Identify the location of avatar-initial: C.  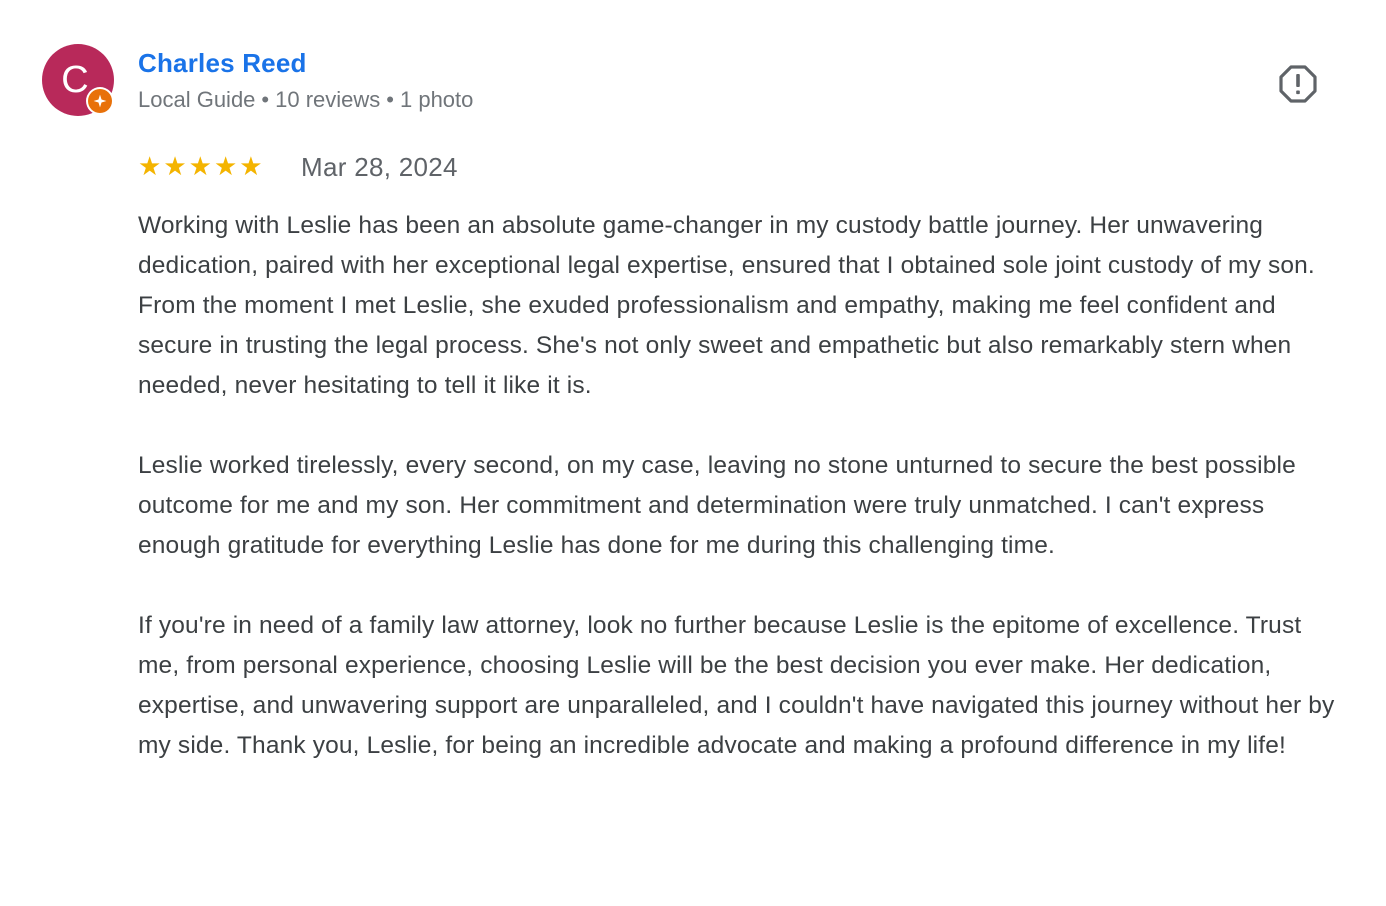
(75, 80).